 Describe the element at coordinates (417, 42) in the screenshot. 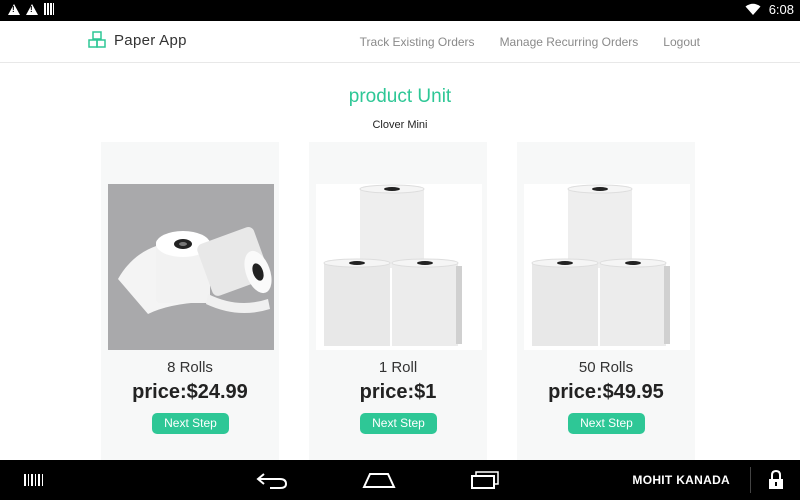

I see `nav-track-orders: Track Existing Orders` at that location.